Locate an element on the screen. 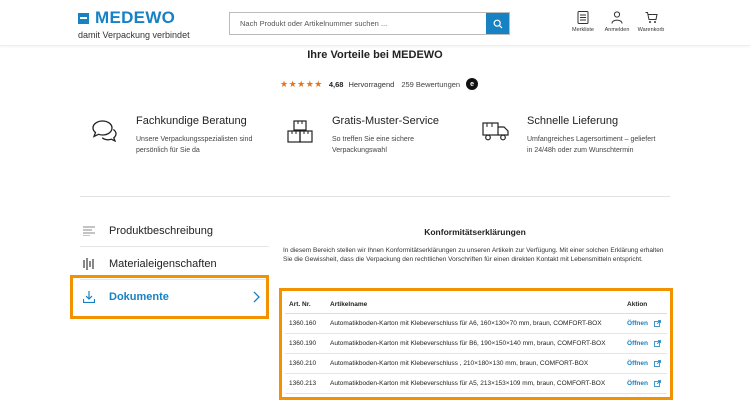 This screenshot has width=750, height=400. rating-label: Hervorragend is located at coordinates (371, 84).